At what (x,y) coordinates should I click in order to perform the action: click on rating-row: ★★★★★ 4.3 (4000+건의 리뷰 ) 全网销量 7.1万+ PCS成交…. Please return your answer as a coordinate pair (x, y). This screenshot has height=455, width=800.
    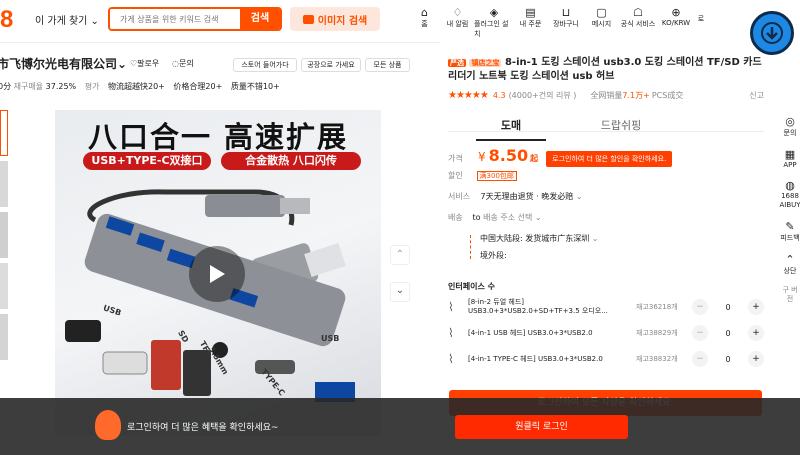
    Looking at the image, I should click on (606, 95).